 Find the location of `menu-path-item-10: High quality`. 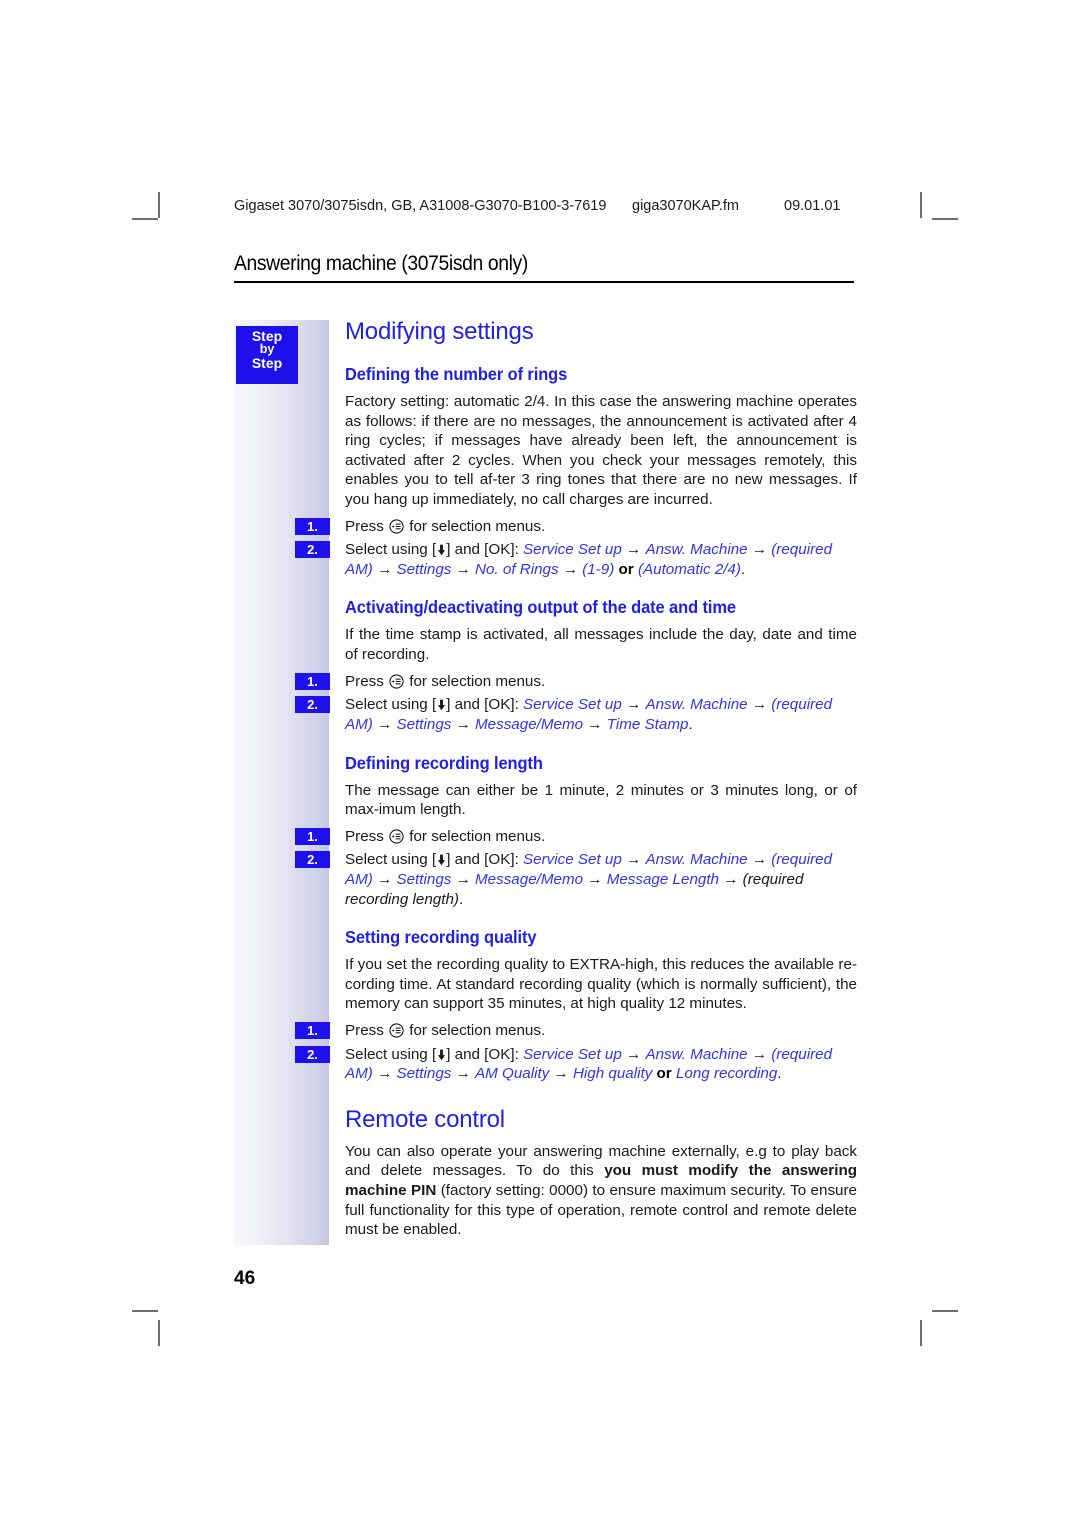

menu-path-item-10: High quality is located at coordinates (612, 1074).